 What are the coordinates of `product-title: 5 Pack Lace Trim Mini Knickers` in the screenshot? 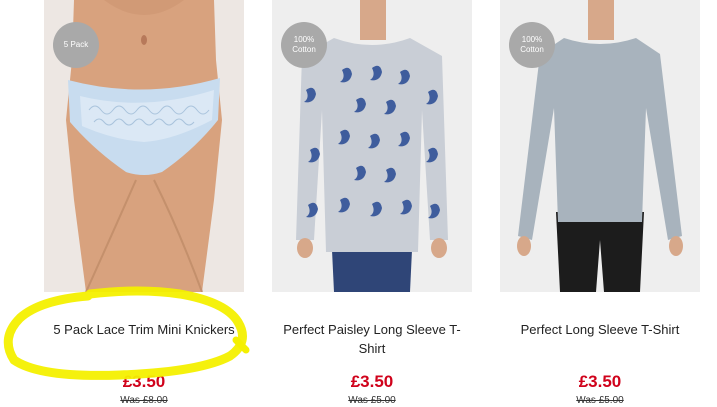 It's located at (144, 329).